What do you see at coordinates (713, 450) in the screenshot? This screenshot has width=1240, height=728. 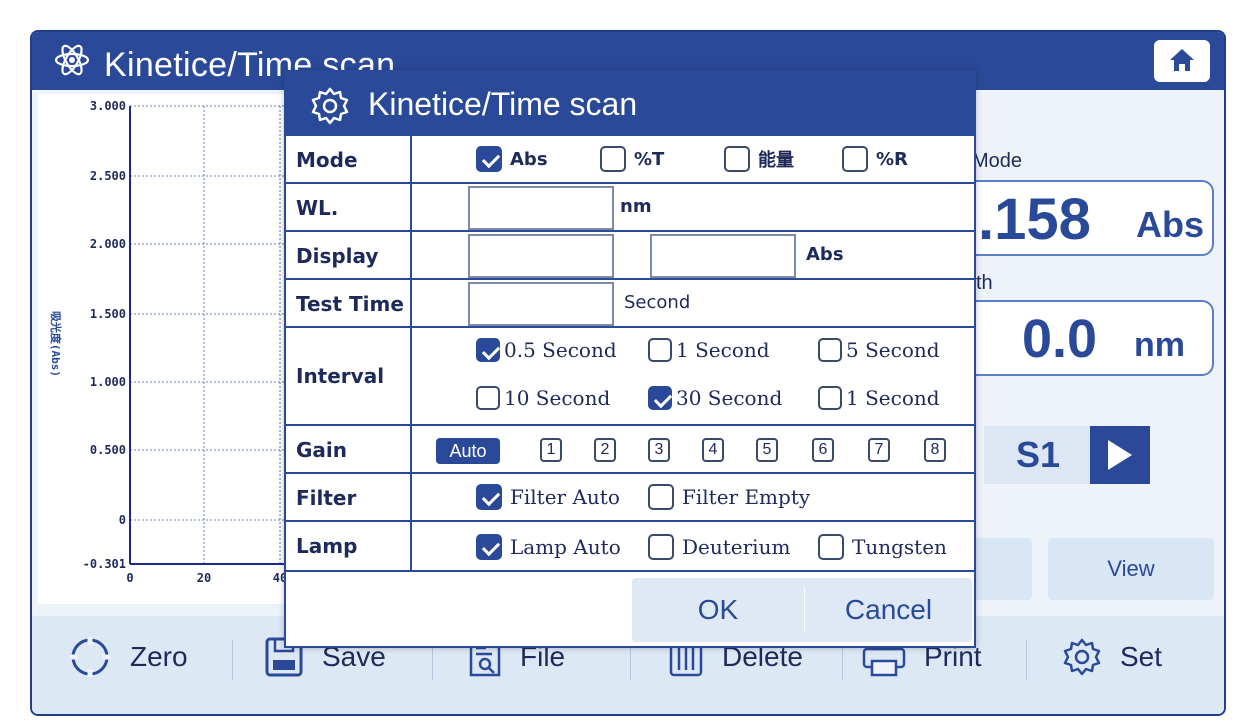 I see `gain-level-button: 4` at bounding box center [713, 450].